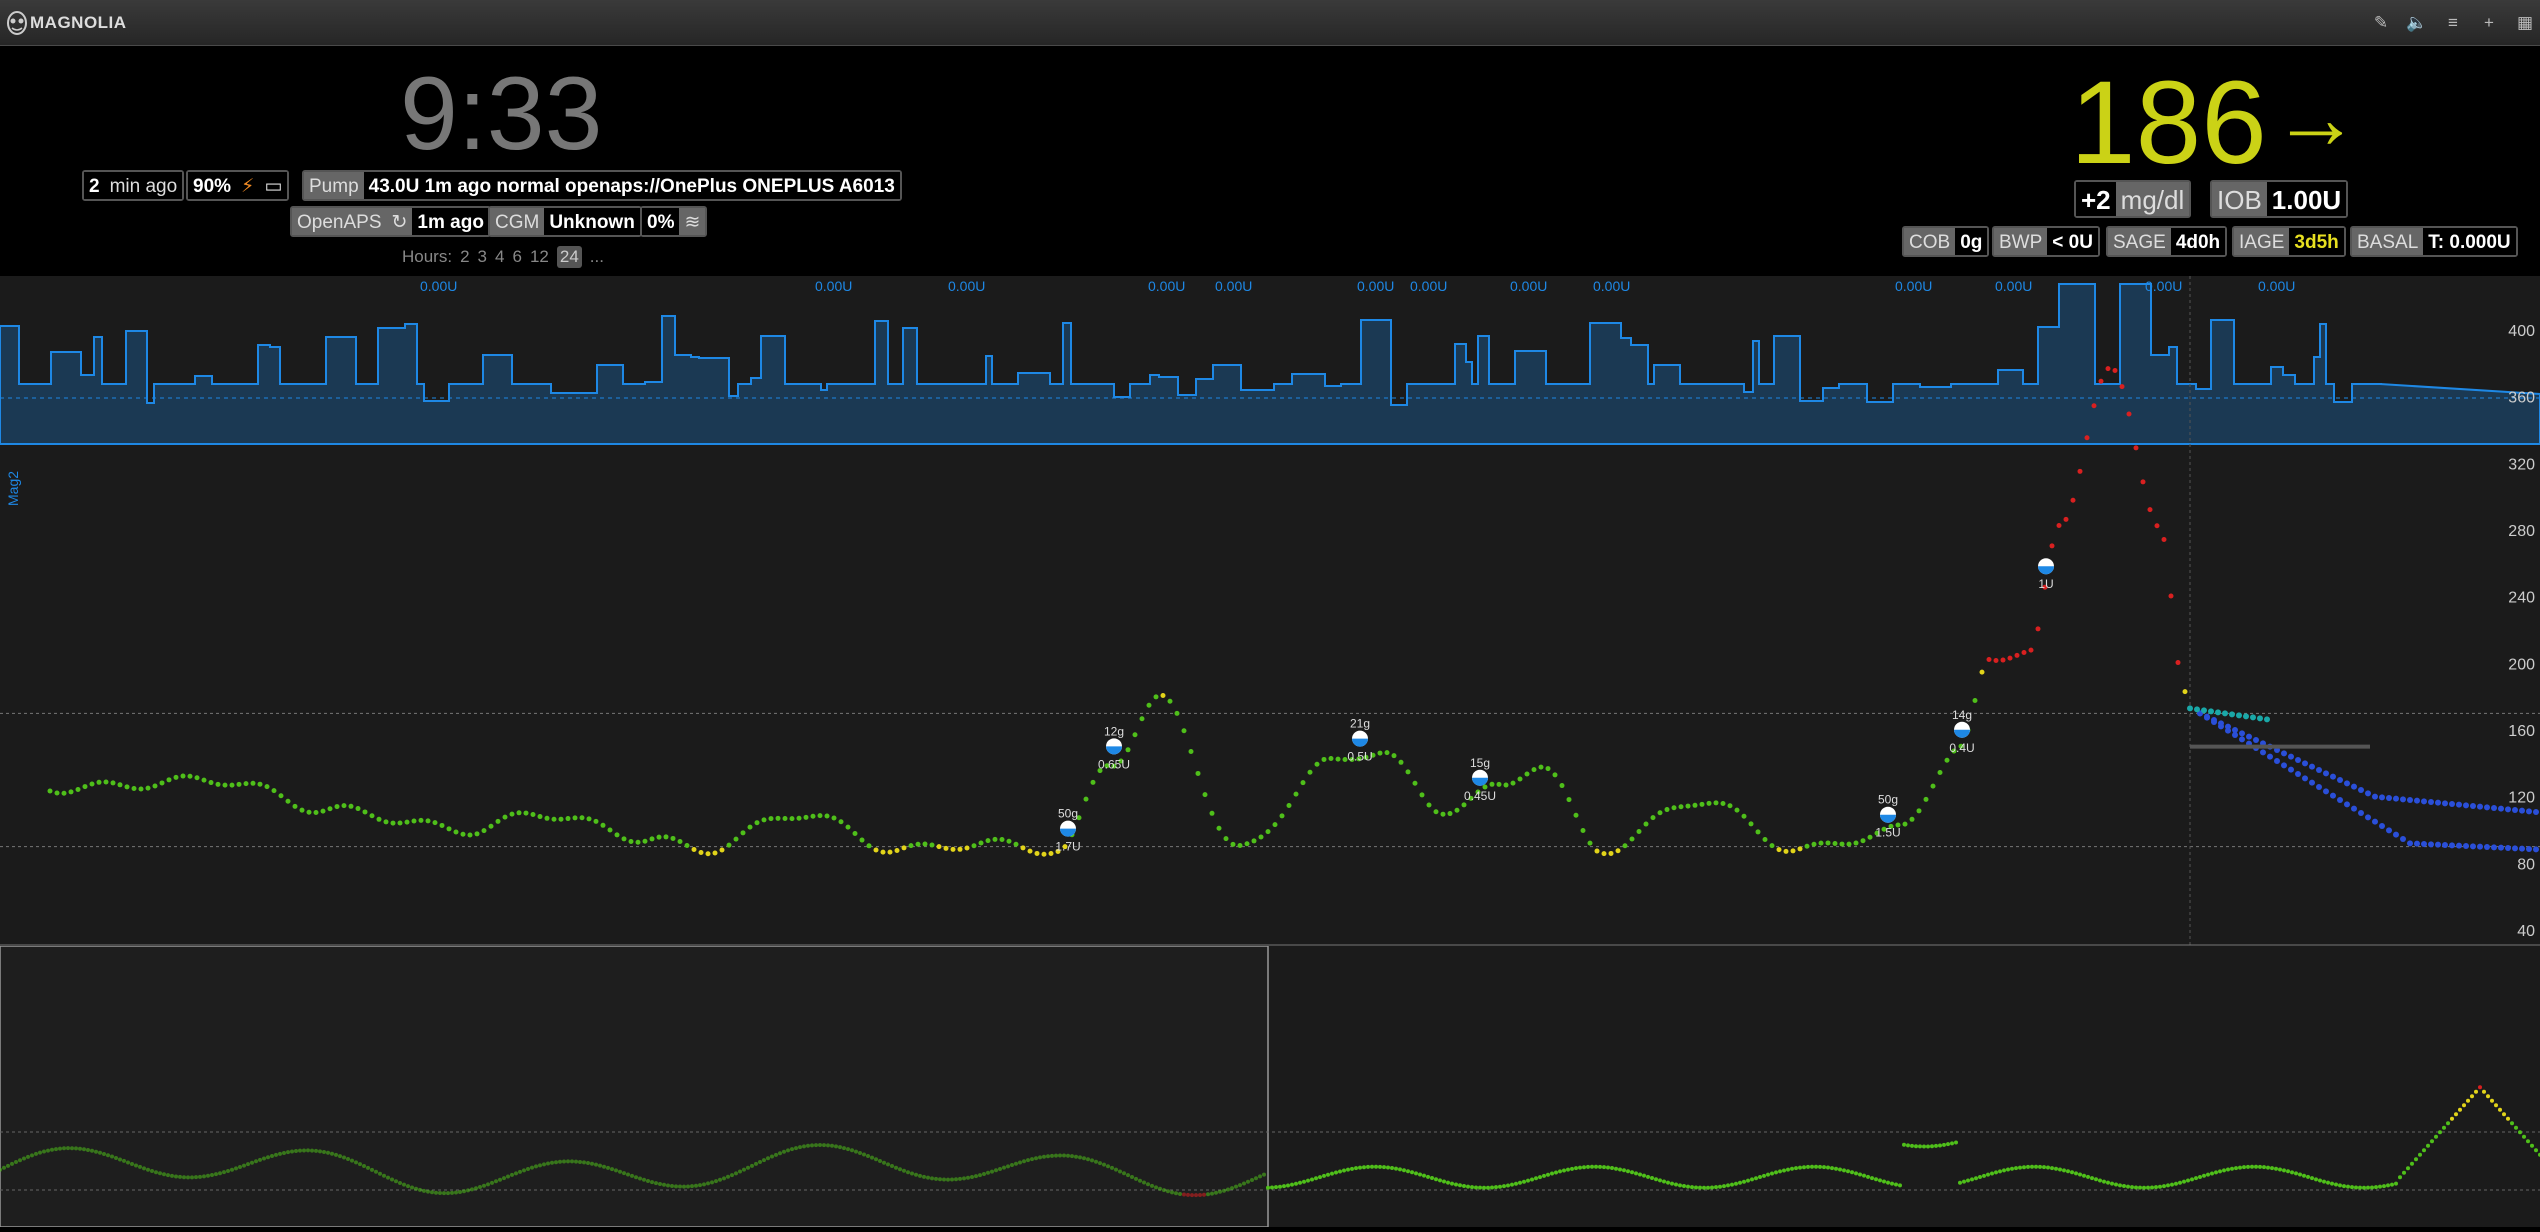  What do you see at coordinates (2417, 23) in the screenshot?
I see `speaker-icon: 🔈` at bounding box center [2417, 23].